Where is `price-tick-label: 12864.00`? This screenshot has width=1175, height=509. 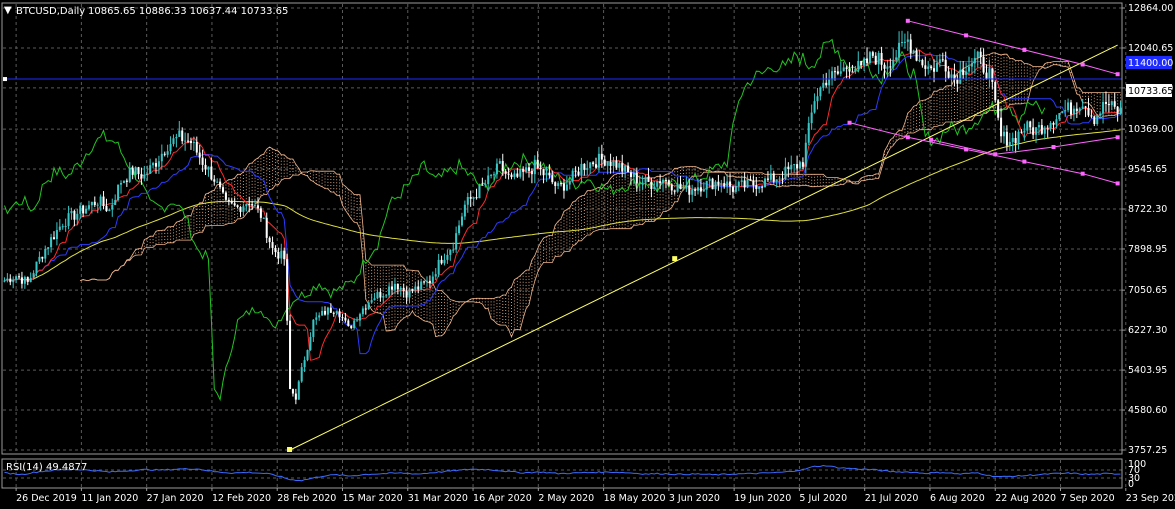
price-tick-label: 12864.00 is located at coordinates (1150, 8).